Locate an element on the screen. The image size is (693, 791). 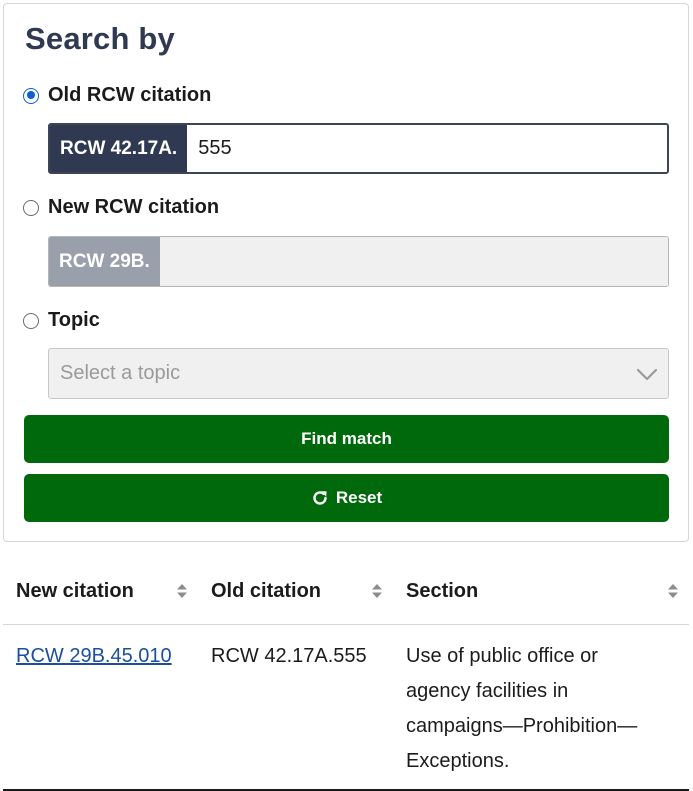
table-header-row: New citation Old citation Section is located at coordinates (346, 592).